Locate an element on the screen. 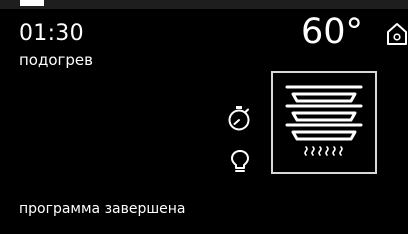  cooking-mode-label: подогрев is located at coordinates (56, 60).